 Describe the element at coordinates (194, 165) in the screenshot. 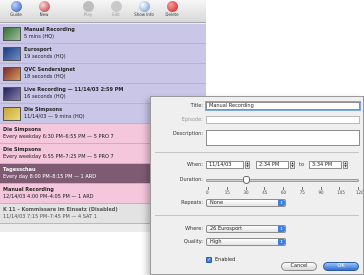

I see `when-label: When:` at that location.